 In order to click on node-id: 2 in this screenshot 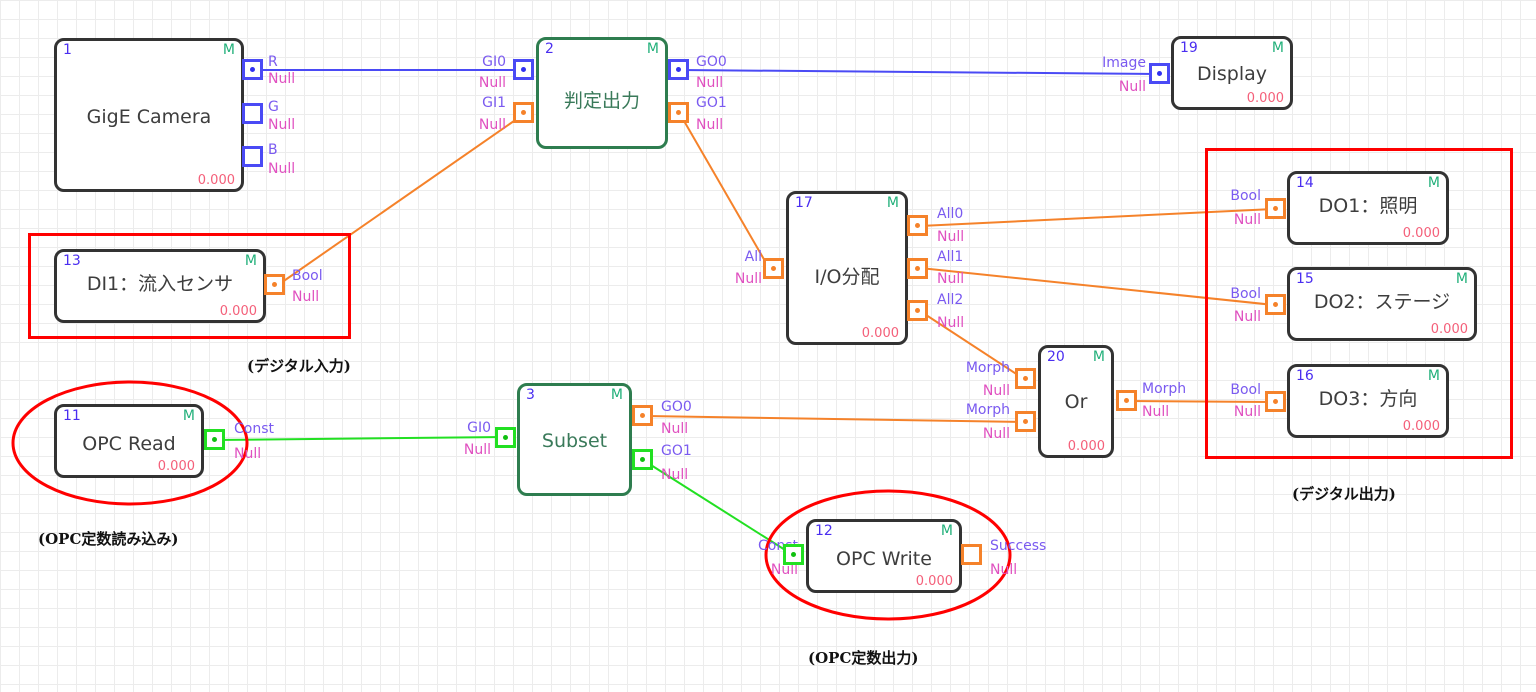, I will do `click(549, 49)`.